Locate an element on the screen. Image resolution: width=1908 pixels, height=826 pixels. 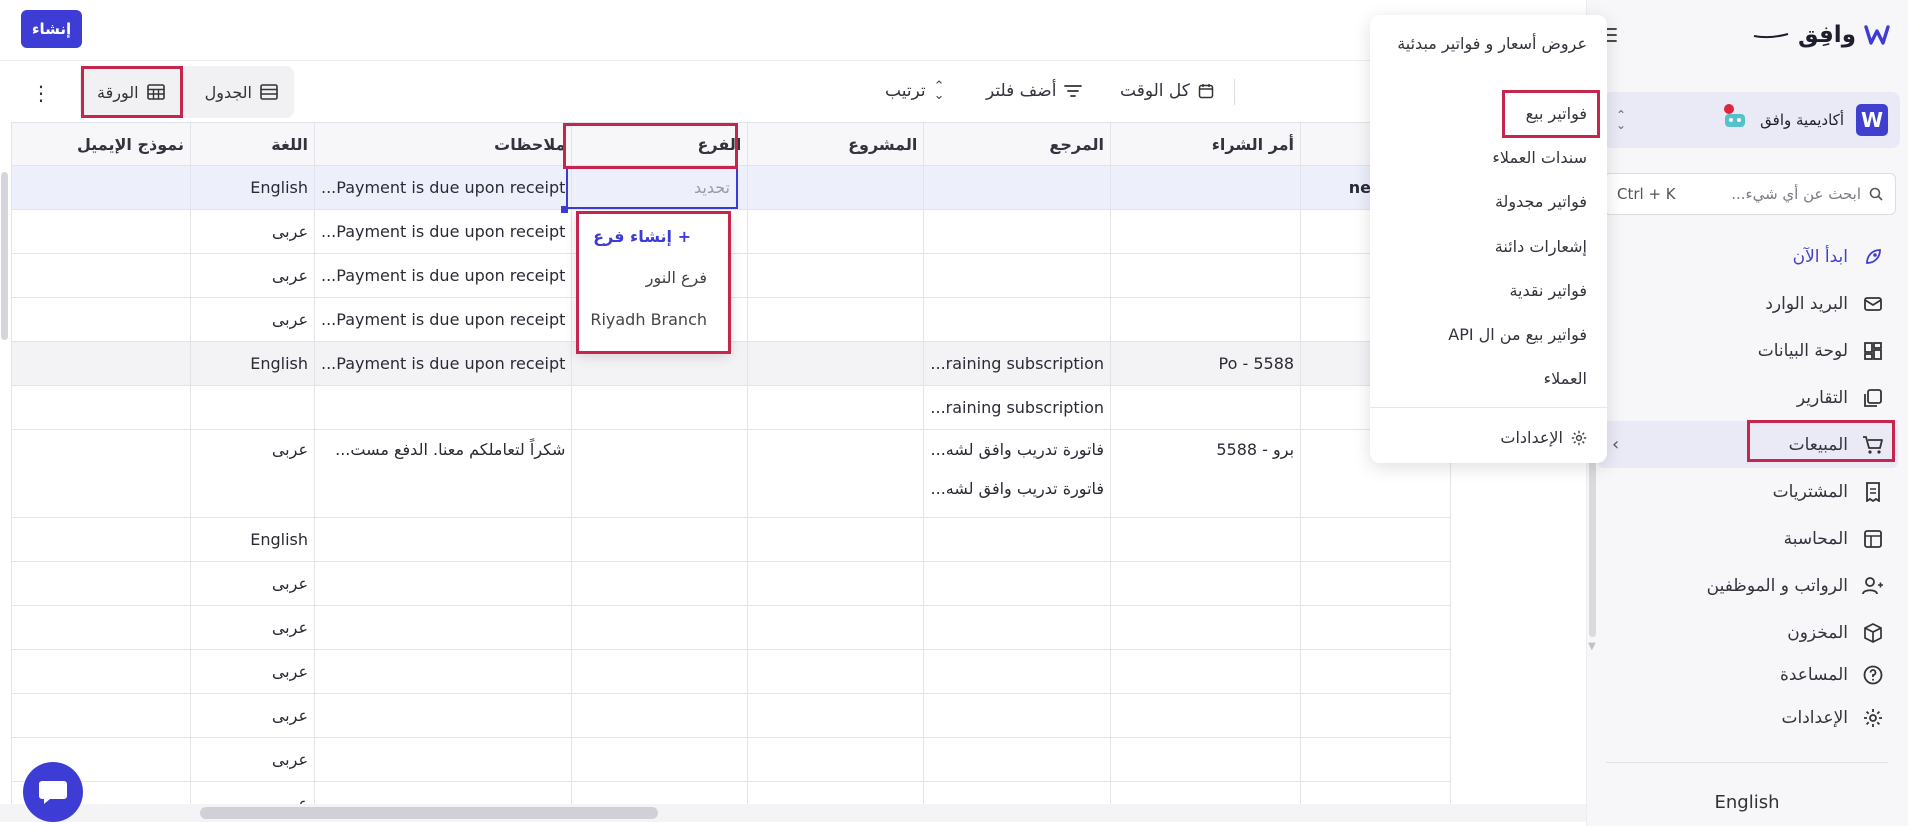
column-header-branch: الفرع is located at coordinates (660, 144).